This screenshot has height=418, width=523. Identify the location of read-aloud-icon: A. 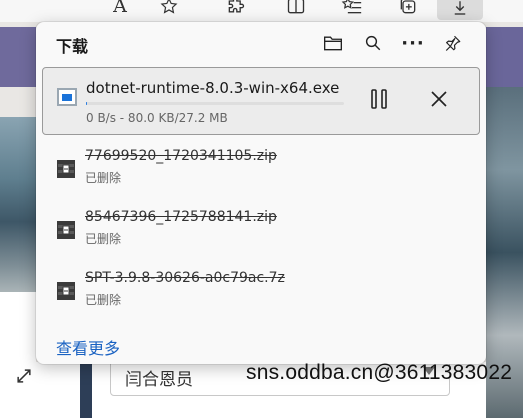
(120, 9).